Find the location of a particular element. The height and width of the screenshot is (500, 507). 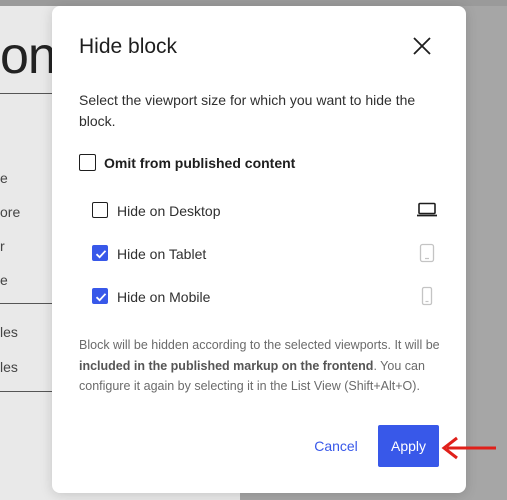

tablet-icon is located at coordinates (427, 253).